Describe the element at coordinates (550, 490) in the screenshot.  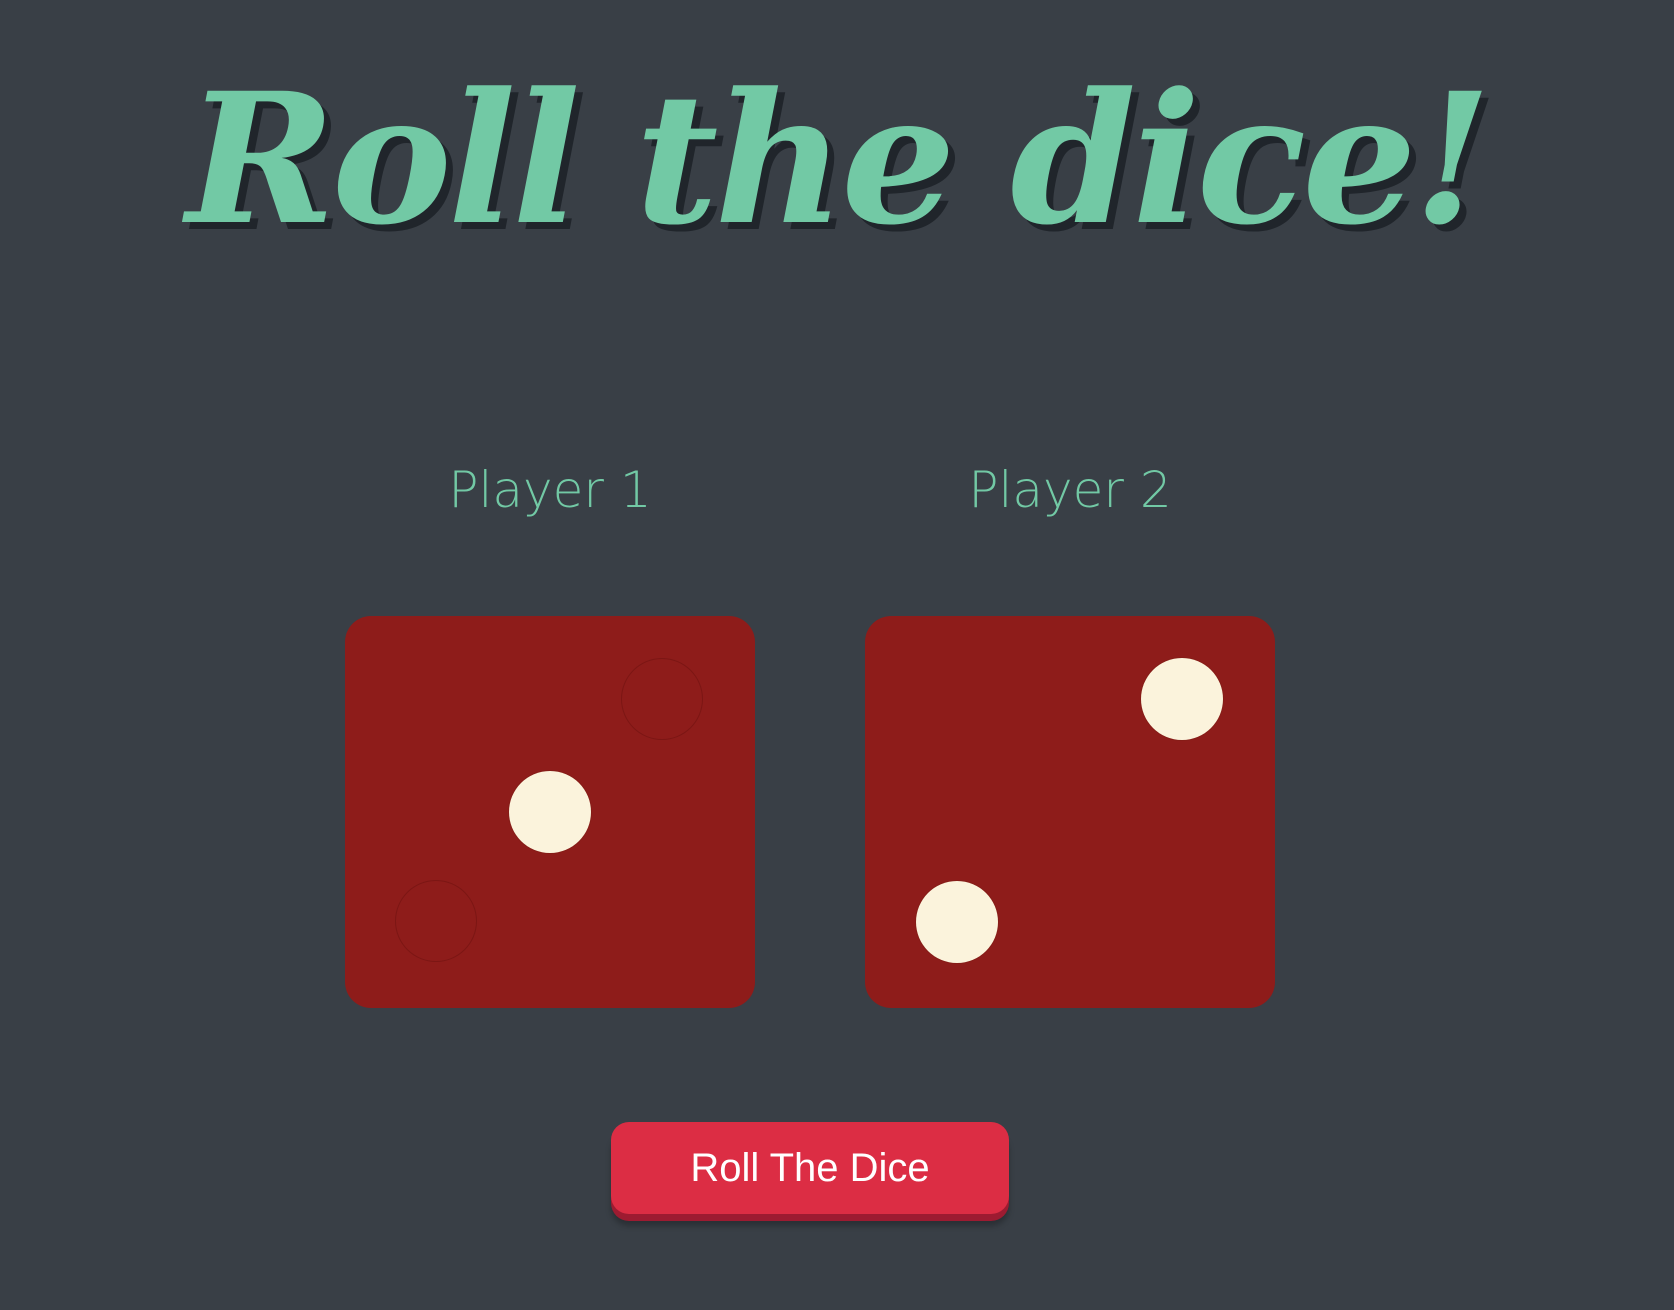
I see `player-1-label: Player 1` at that location.